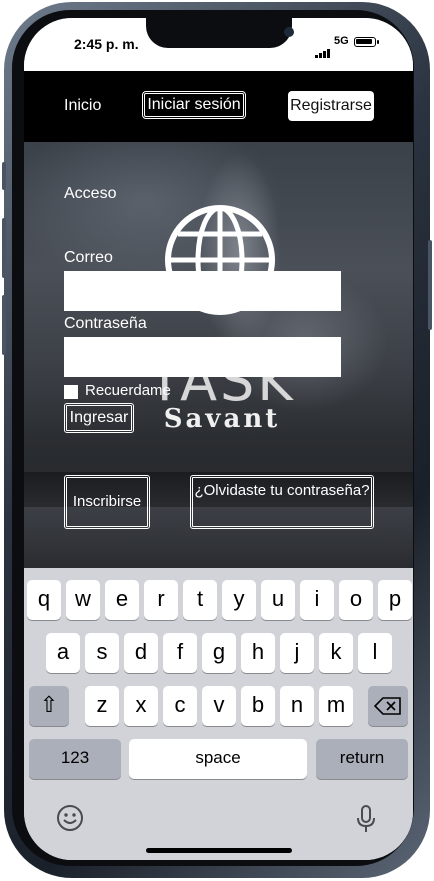  I want to click on shift-key: ⇧, so click(49, 706).